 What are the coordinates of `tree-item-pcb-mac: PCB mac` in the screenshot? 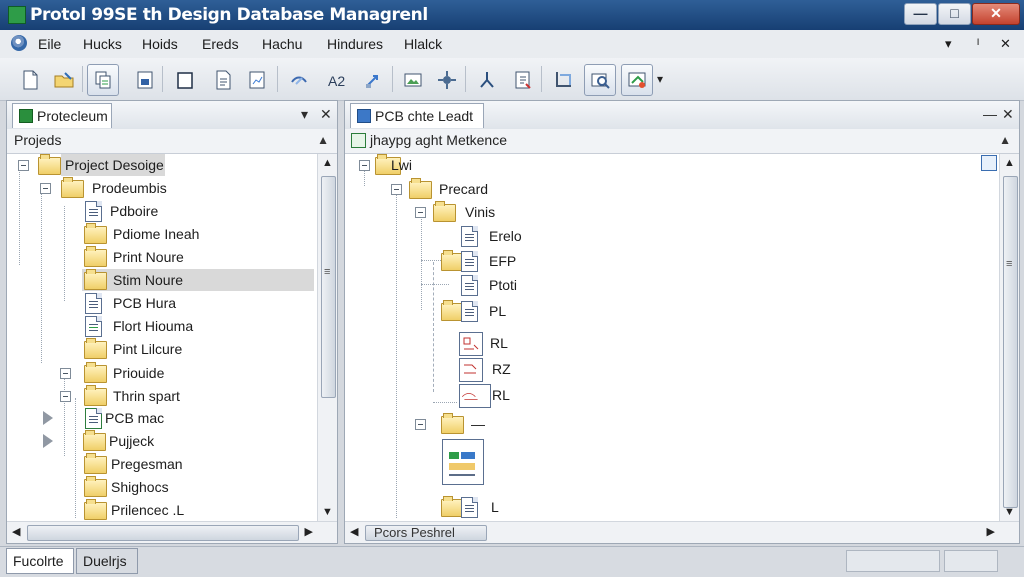 It's located at (123, 418).